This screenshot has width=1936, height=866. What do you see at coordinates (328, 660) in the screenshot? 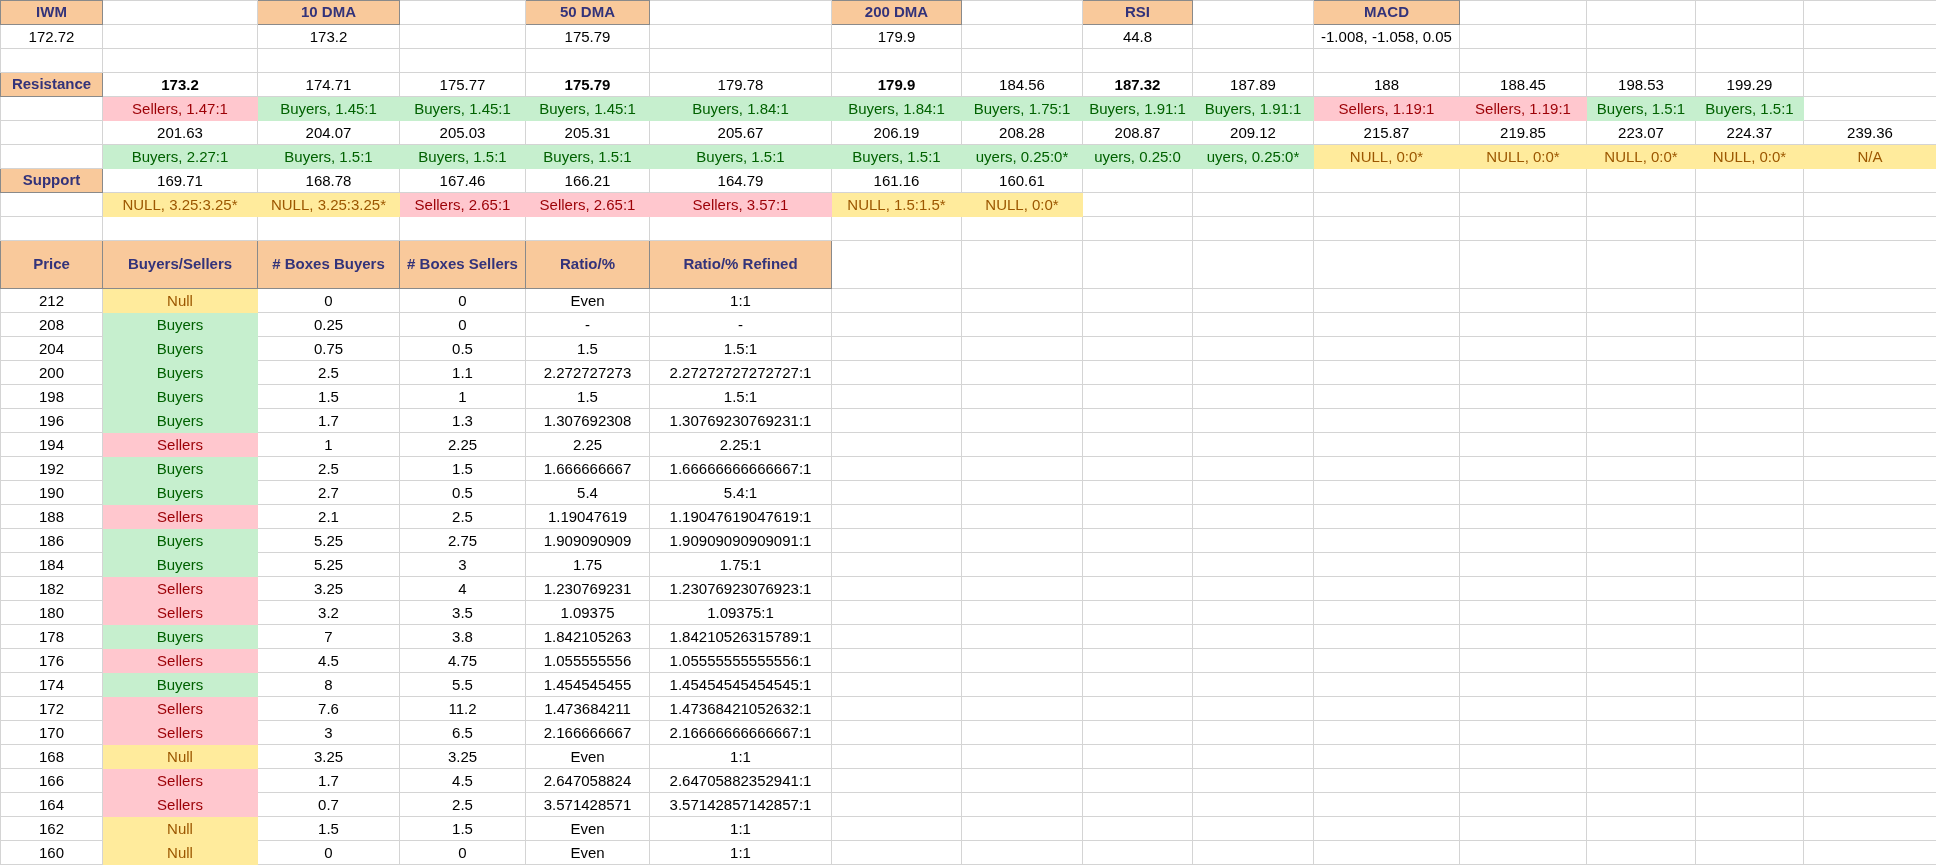
I see `table-cell: 4.5` at bounding box center [328, 660].